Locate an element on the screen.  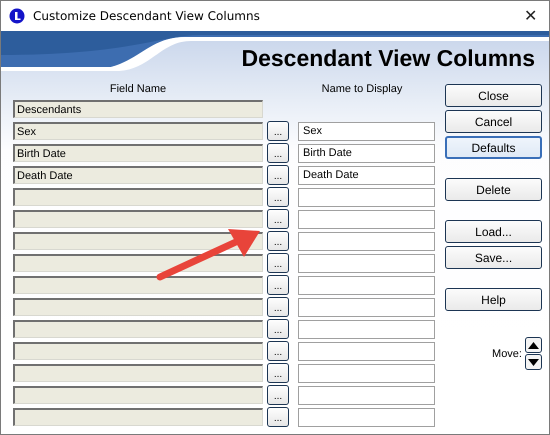
field-name-input: Birth Date is located at coordinates (138, 153).